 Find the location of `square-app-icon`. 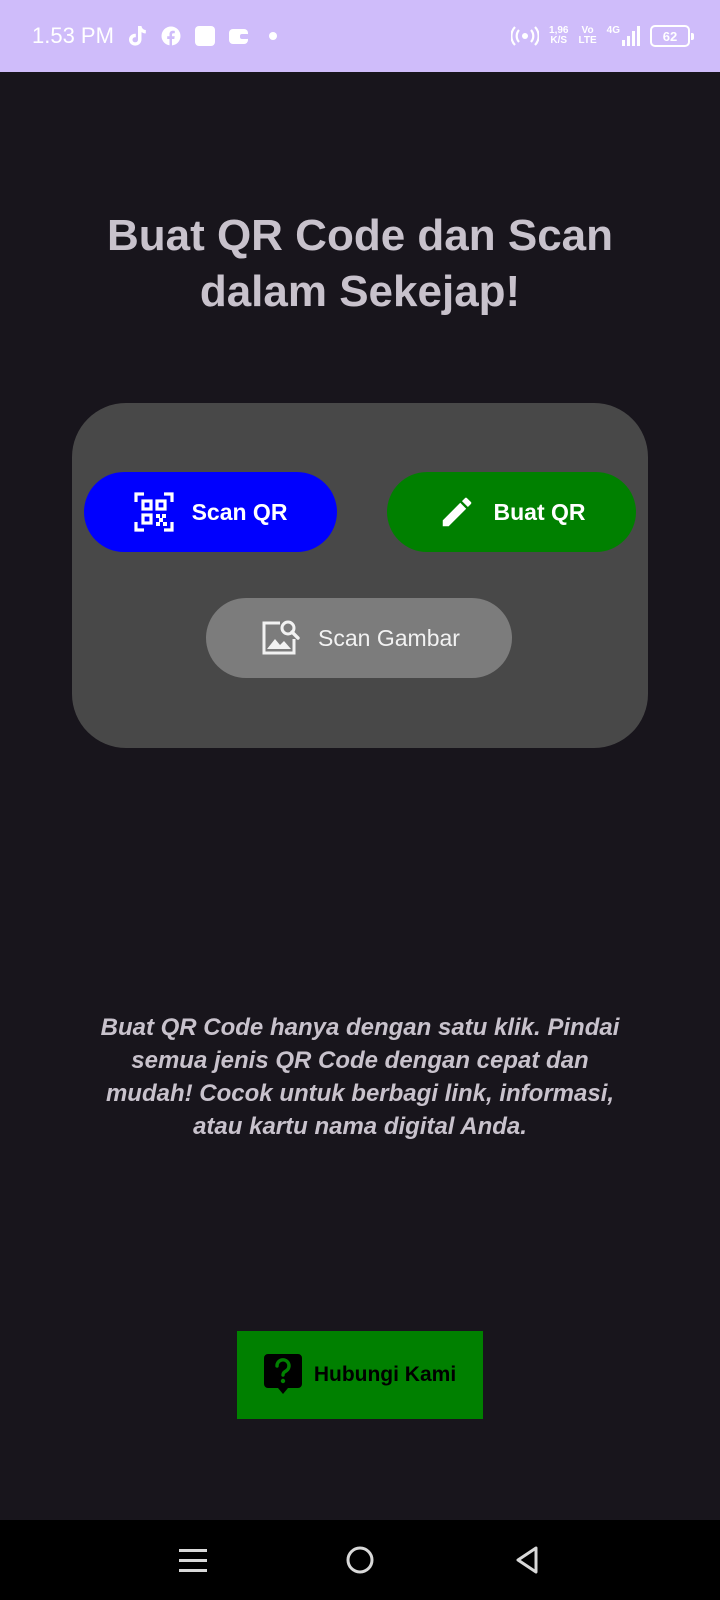

square-app-icon is located at coordinates (205, 36).